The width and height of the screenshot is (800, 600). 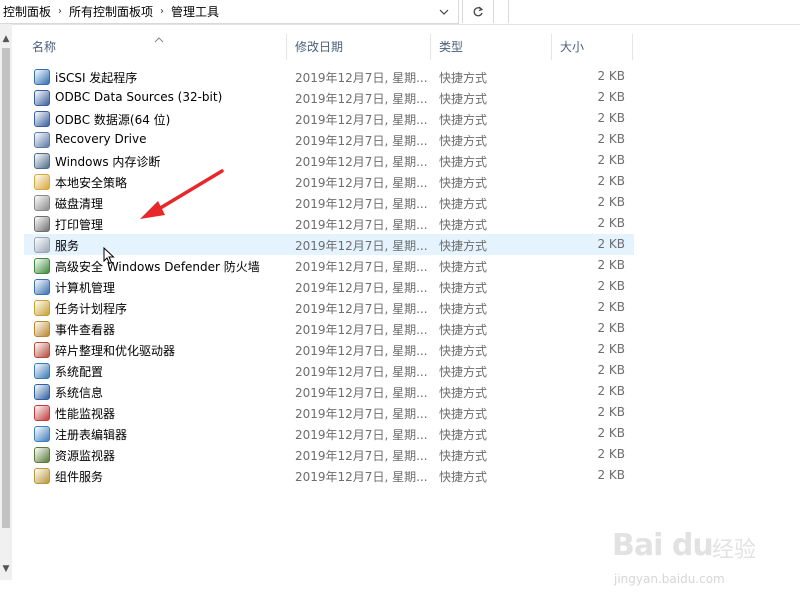 What do you see at coordinates (113, 120) in the screenshot?
I see `file-name: ODBC 数据源(64 位)` at bounding box center [113, 120].